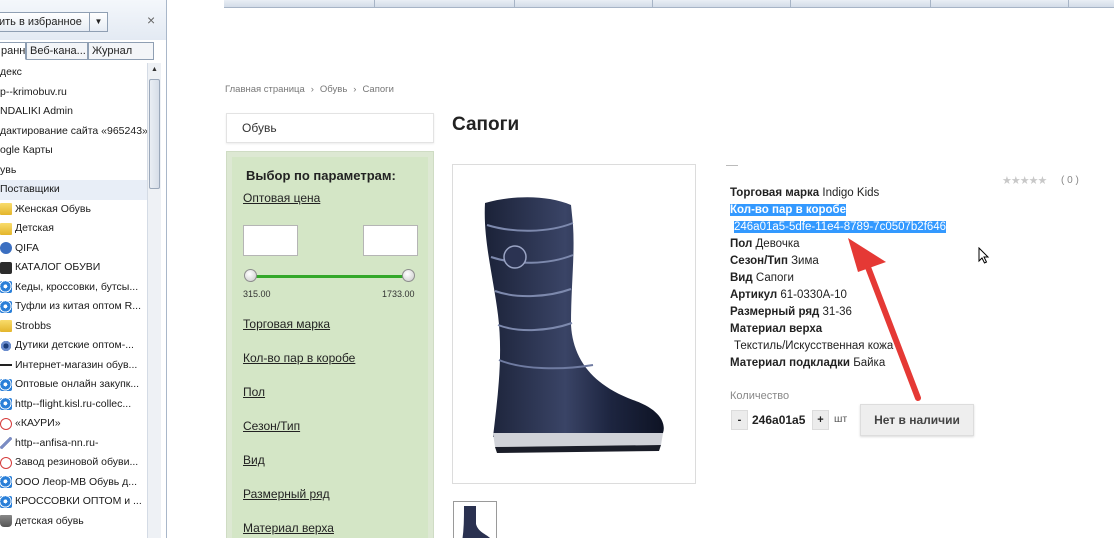  Describe the element at coordinates (754, 295) in the screenshot. I see `prop-name: Артикул` at that location.